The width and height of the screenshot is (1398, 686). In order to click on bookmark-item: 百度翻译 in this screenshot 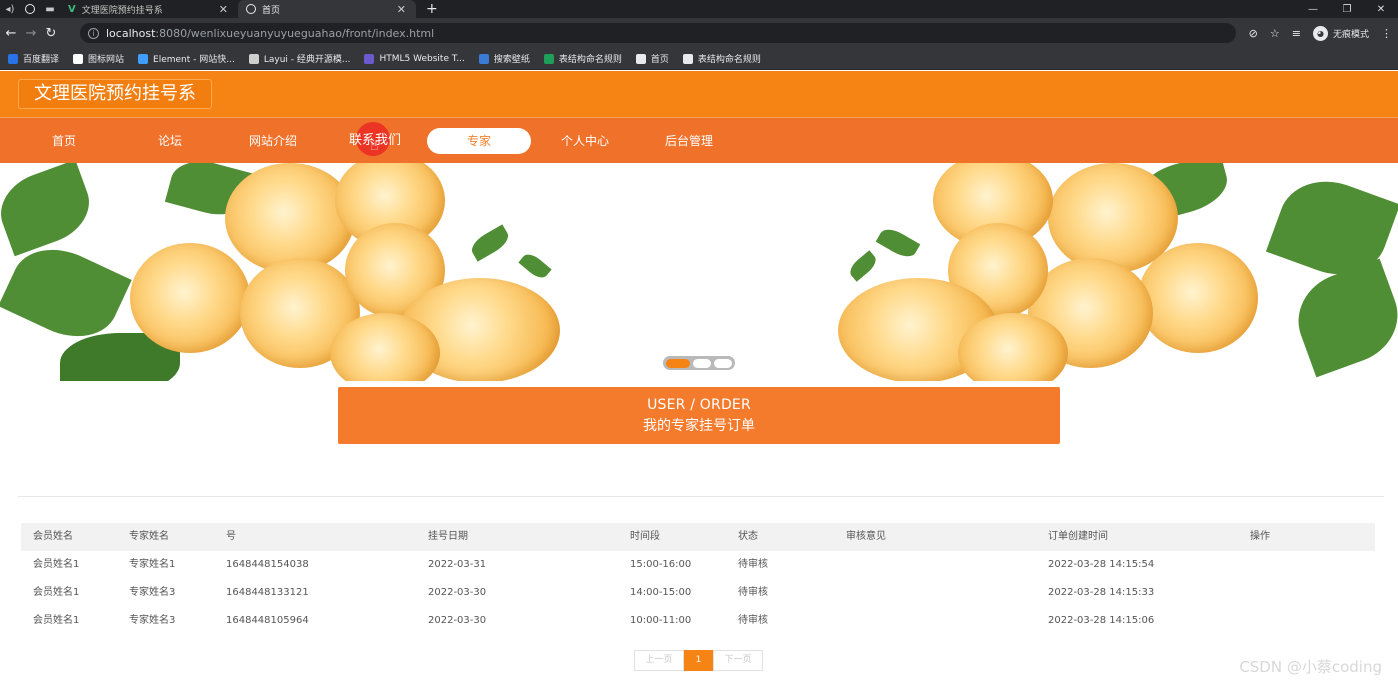, I will do `click(33, 58)`.